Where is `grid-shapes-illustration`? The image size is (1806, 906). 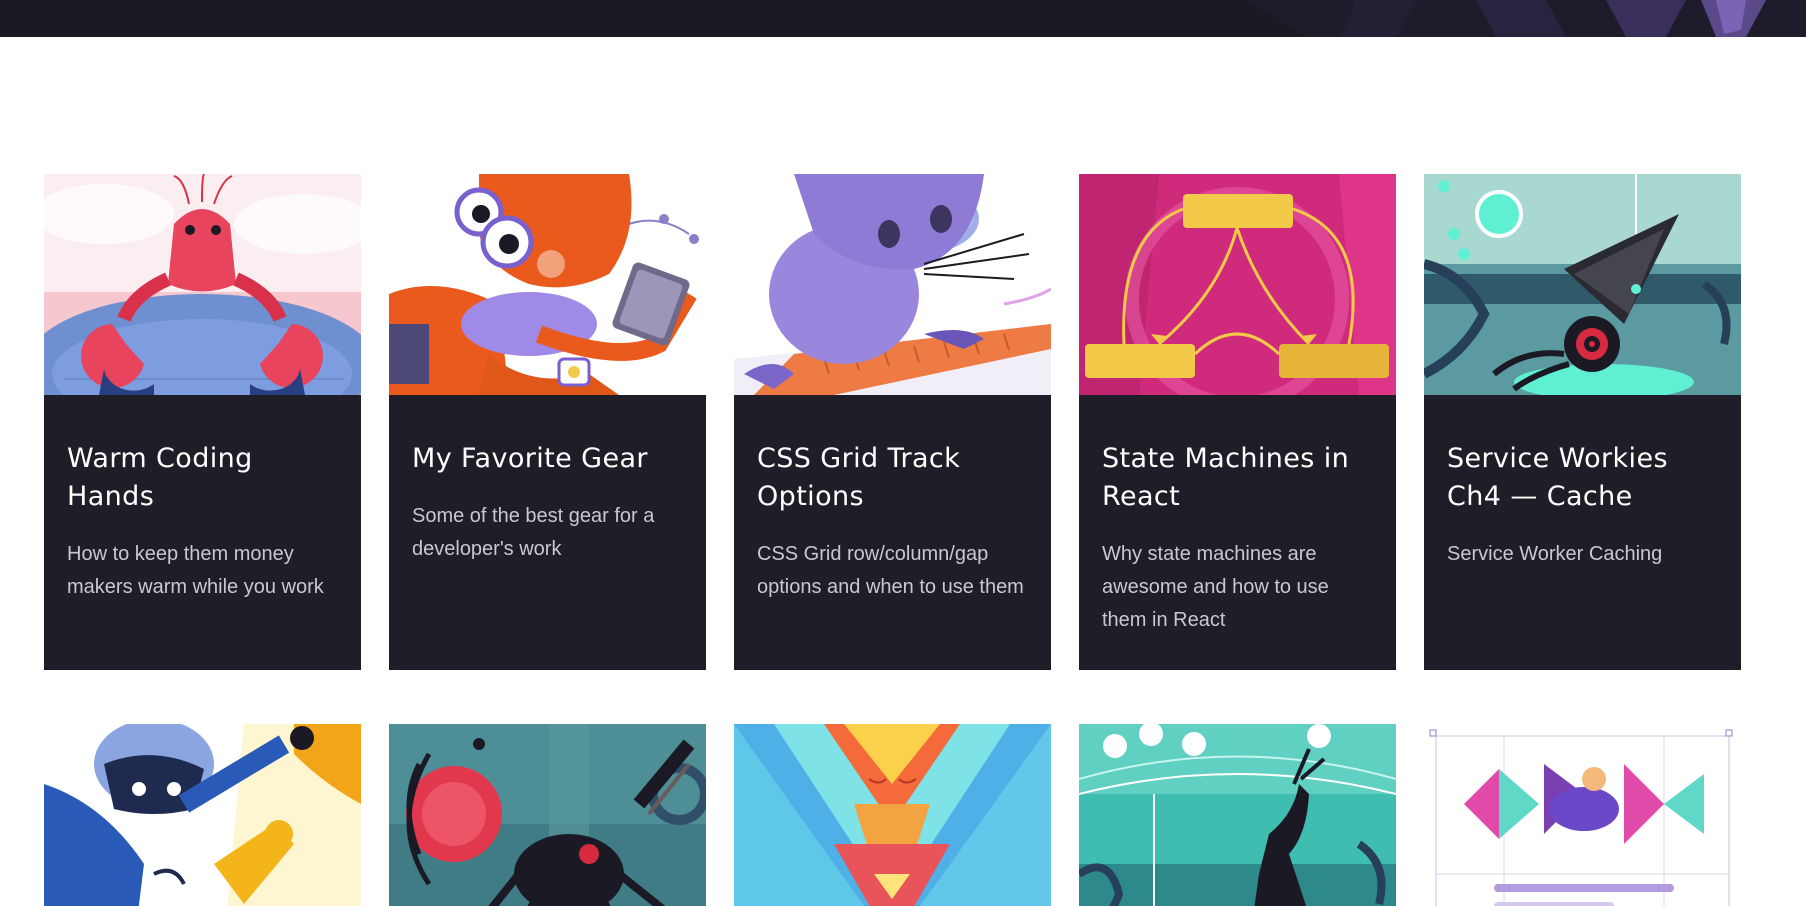
grid-shapes-illustration is located at coordinates (1582, 815).